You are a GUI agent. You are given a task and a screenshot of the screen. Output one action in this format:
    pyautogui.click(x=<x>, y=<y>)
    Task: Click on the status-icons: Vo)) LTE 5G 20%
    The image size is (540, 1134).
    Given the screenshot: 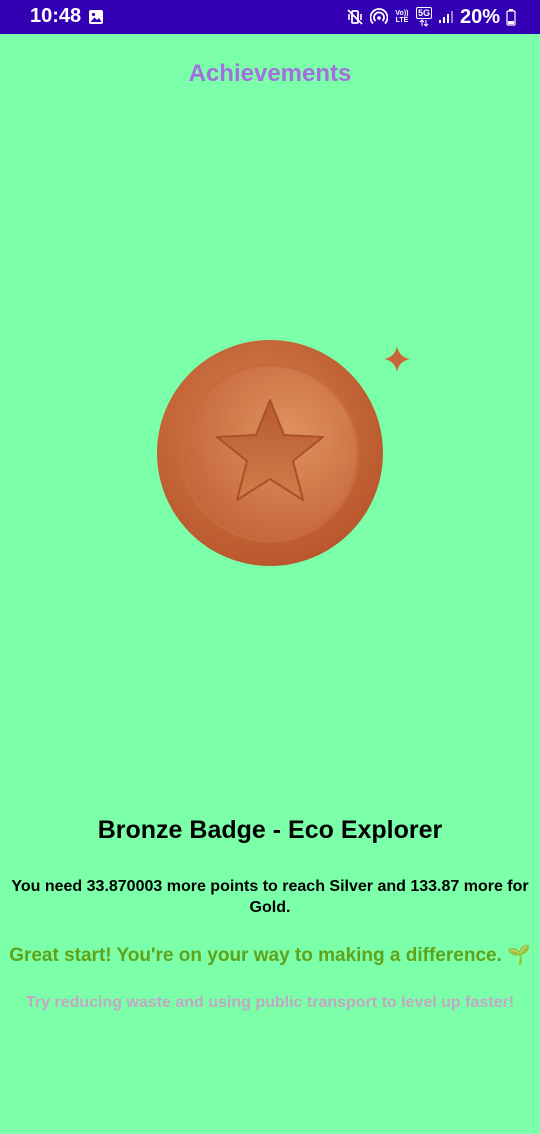 What is the action you would take?
    pyautogui.click(x=428, y=17)
    